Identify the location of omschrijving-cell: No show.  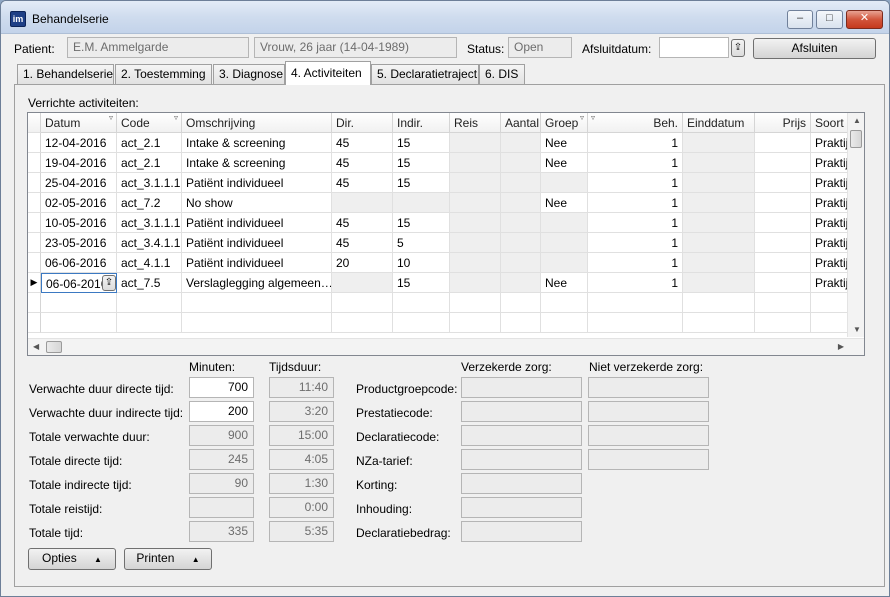
(257, 203).